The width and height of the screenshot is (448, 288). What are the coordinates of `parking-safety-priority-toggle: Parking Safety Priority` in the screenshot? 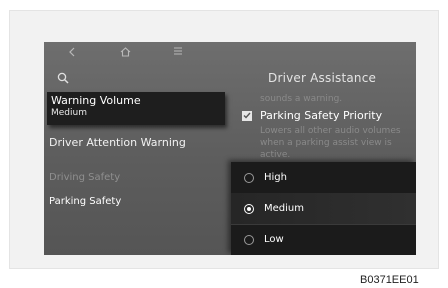 It's located at (312, 115).